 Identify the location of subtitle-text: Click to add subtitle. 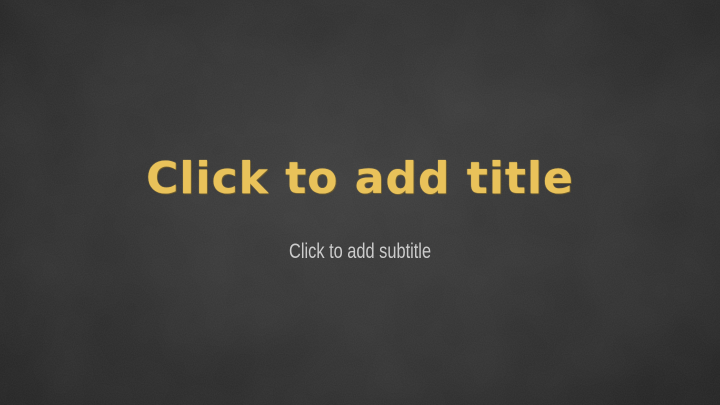
(360, 251).